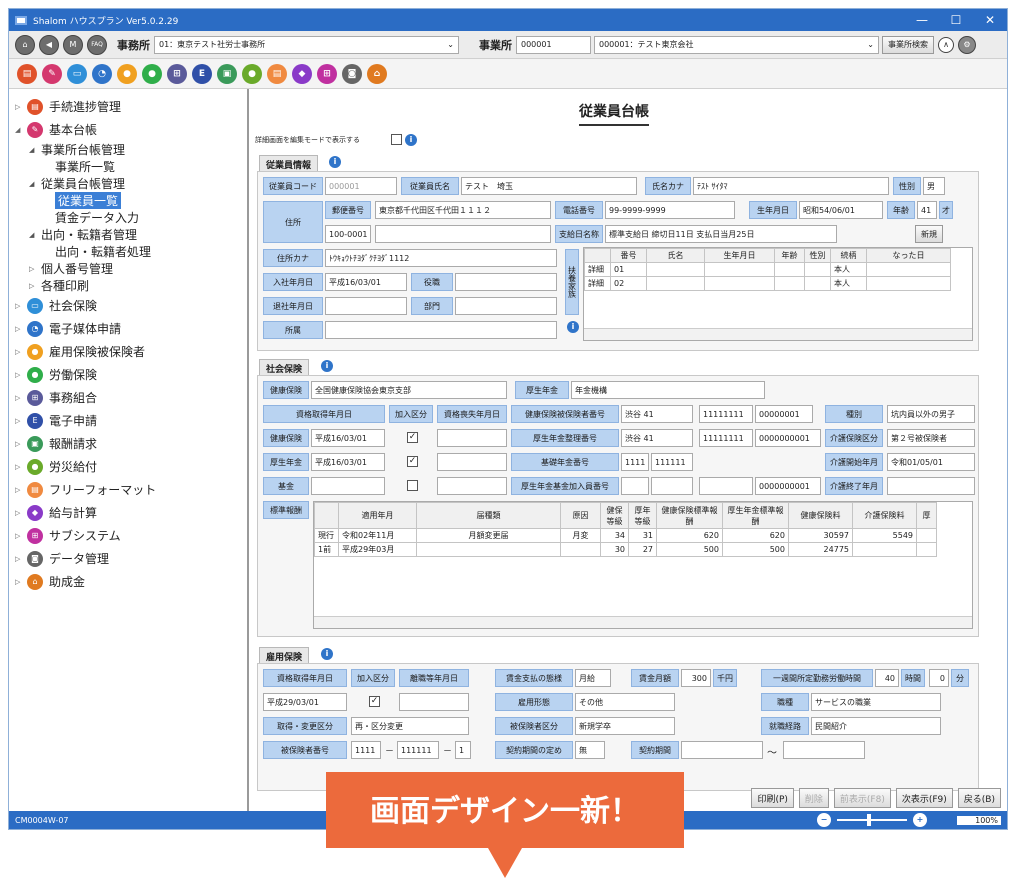 This screenshot has height=886, width=1016. I want to click on ins-no3-field: 1, so click(463, 750).